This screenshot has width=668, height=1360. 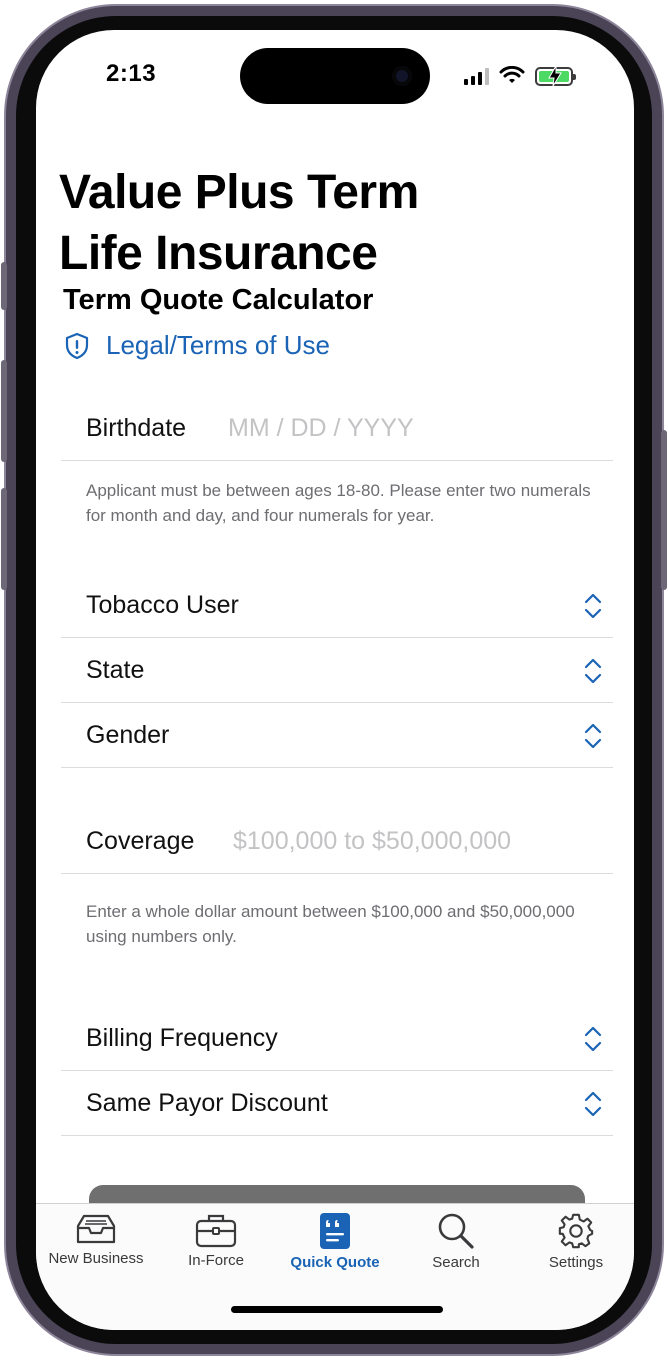 I want to click on tab-new-business-label: New Business, so click(x=96, y=1258).